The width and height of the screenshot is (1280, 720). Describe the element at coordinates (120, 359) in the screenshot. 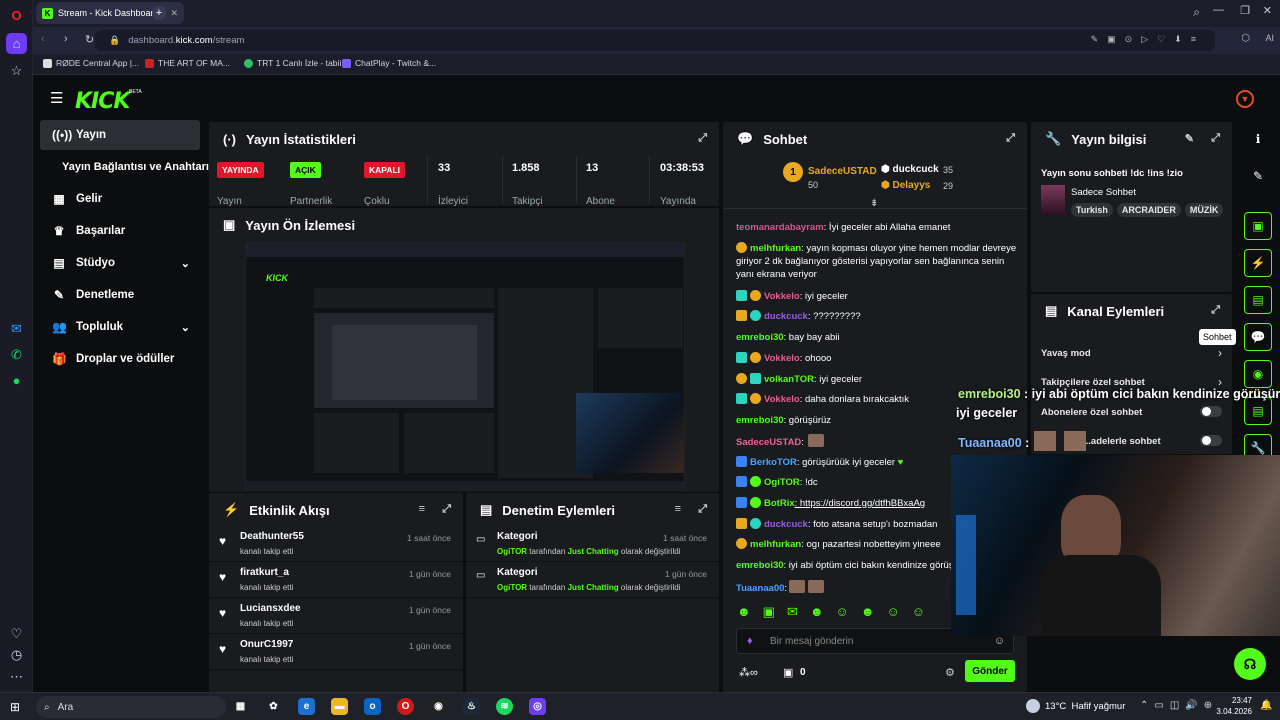

I see `nav-droplar: 🎁 Droplar ve ödüller` at that location.